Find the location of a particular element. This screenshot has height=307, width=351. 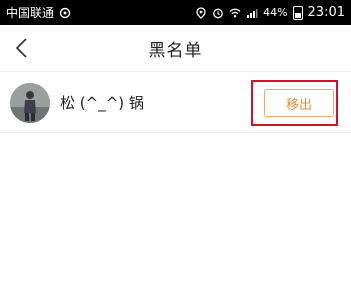

sync-icon is located at coordinates (65, 13).